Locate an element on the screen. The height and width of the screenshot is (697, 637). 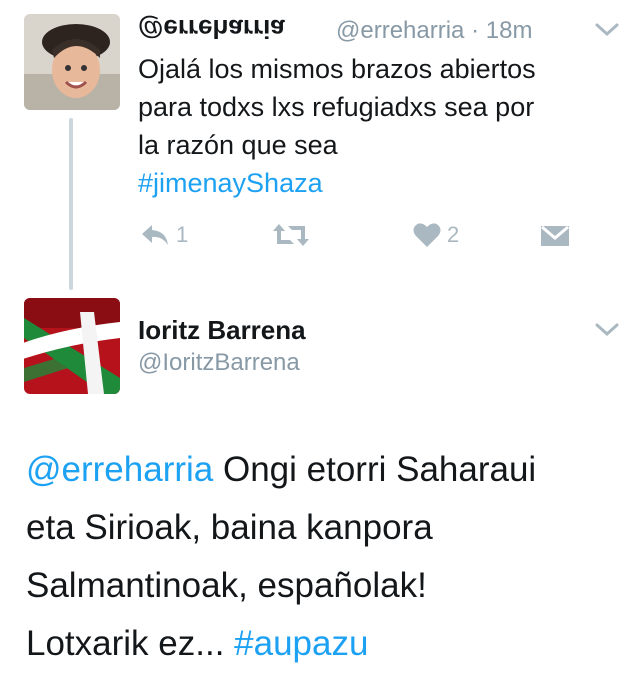
retweet-button is located at coordinates (291, 235).